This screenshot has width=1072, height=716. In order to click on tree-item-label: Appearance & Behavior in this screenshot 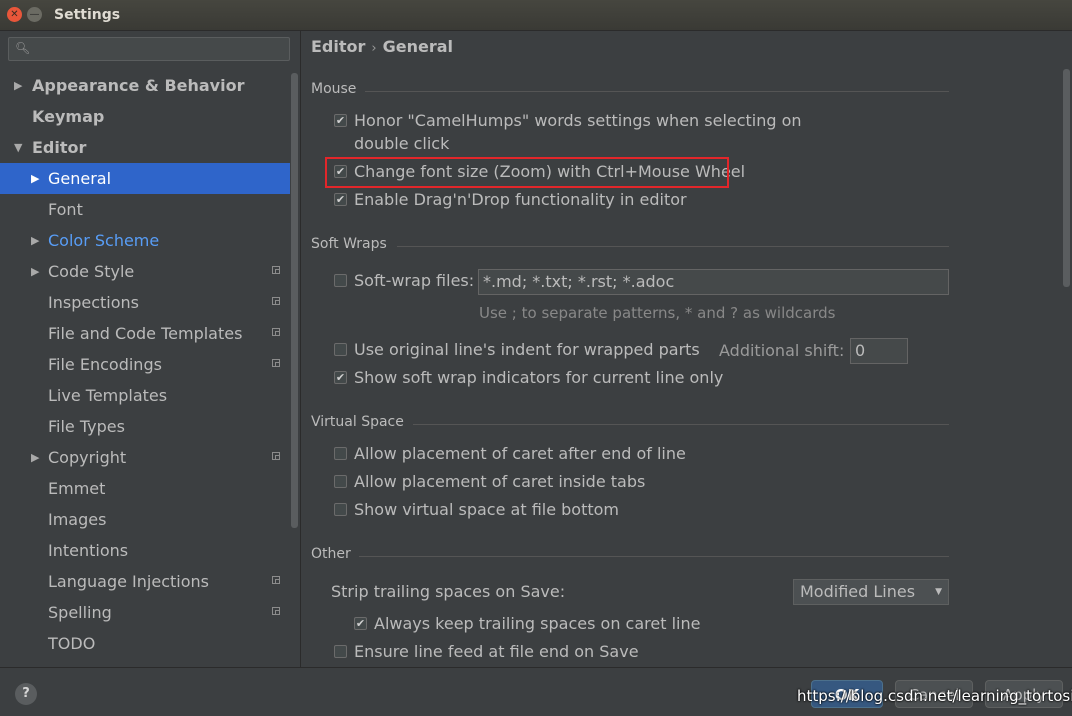, I will do `click(138, 85)`.